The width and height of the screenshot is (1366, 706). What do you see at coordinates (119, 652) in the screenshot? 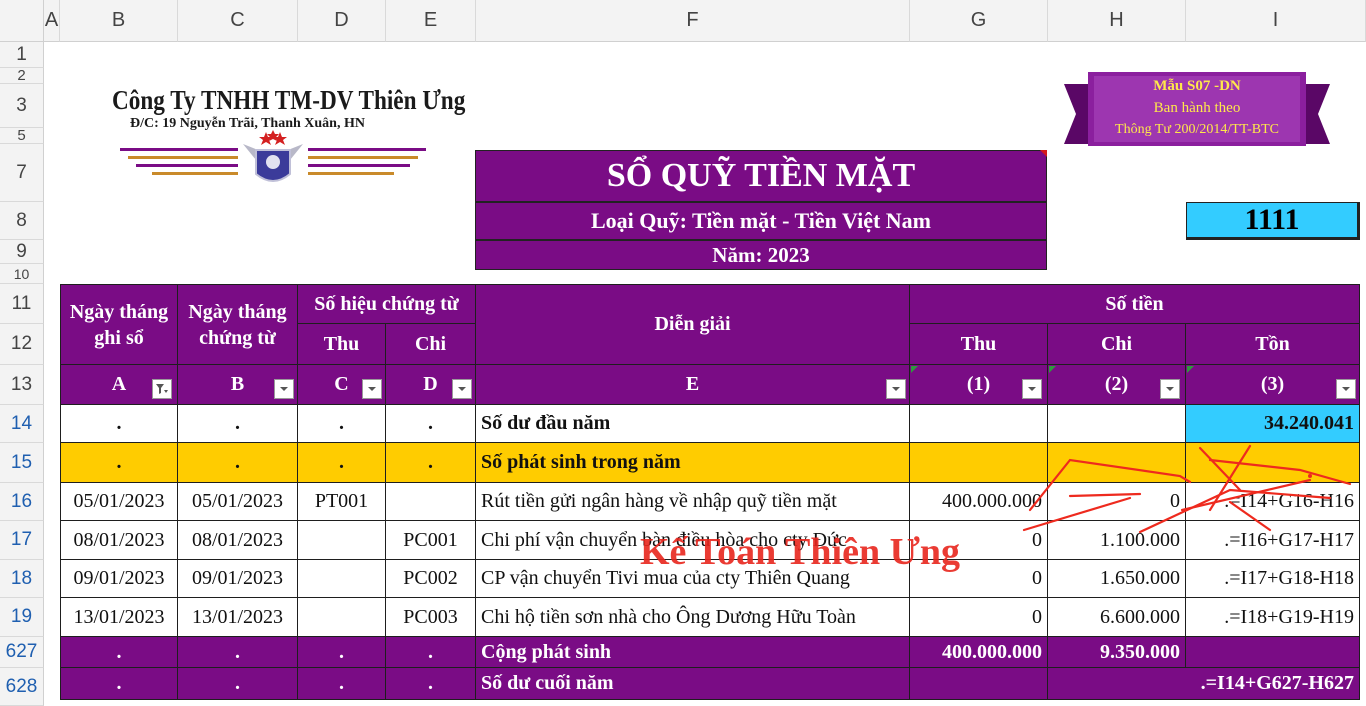
I see `total-cell-a: .` at bounding box center [119, 652].